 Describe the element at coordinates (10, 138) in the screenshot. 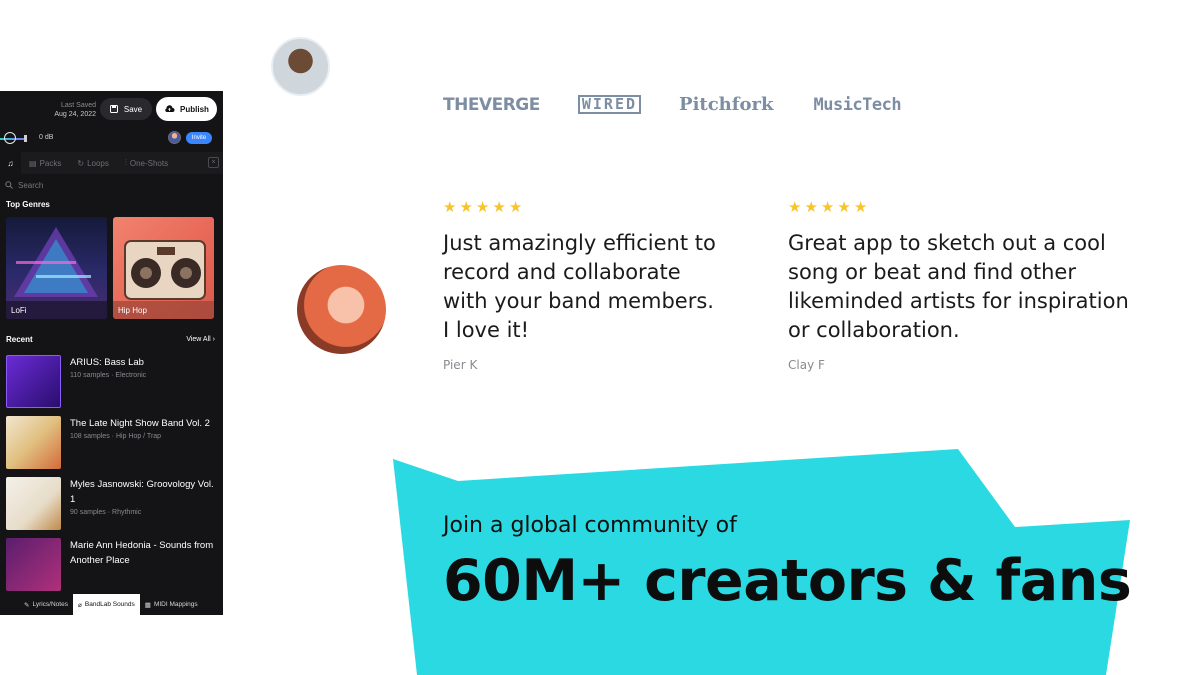

I see `volume-knob` at that location.